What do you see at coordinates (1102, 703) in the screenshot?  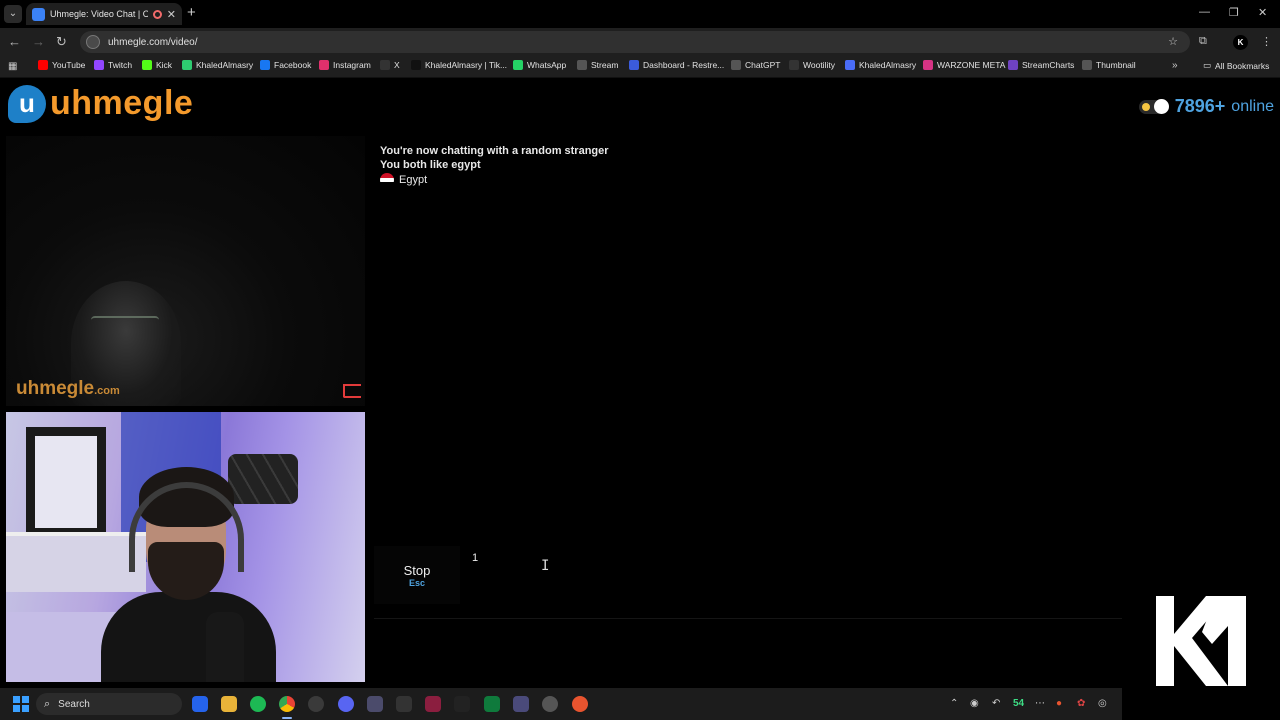 I see `tray-clock-icon: ◎` at bounding box center [1102, 703].